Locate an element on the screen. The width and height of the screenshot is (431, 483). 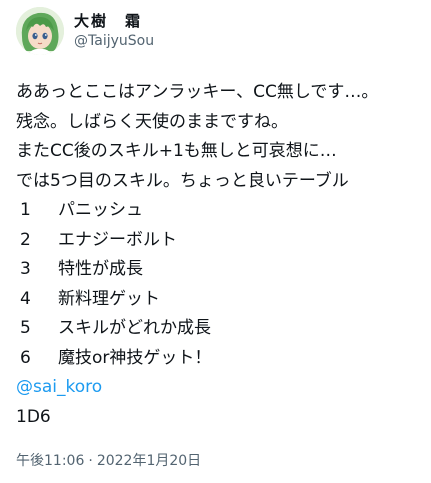
list-item-number: 3 is located at coordinates (25, 269).